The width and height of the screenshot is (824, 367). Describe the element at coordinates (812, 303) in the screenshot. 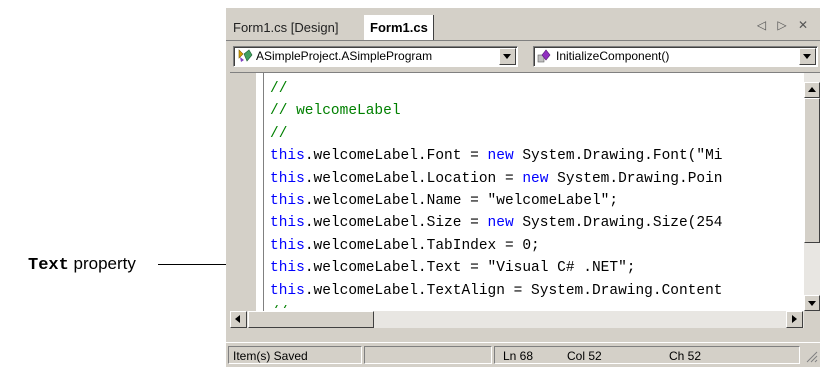

I see `scroll-down-icon` at that location.